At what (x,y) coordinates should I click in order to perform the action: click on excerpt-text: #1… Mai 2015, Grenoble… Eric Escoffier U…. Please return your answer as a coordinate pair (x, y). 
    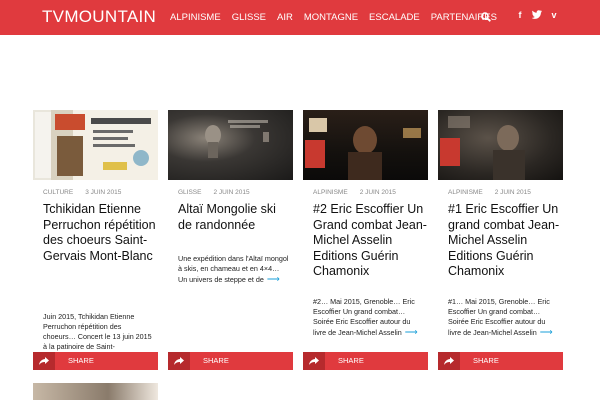
    Looking at the image, I should click on (499, 317).